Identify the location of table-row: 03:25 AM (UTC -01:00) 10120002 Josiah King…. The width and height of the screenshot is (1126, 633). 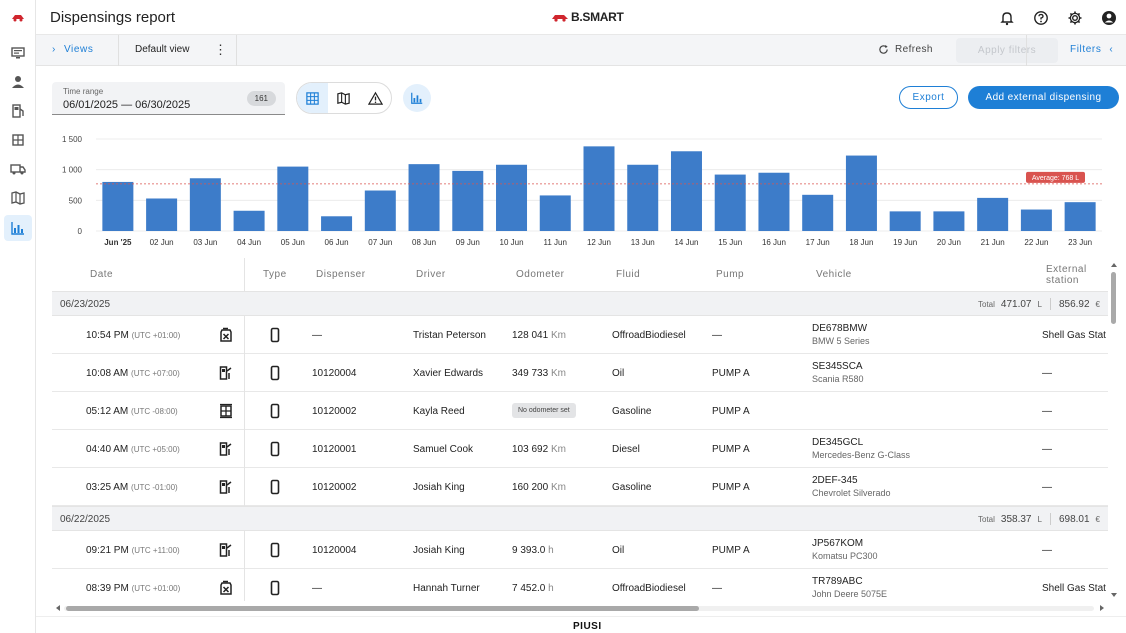
(580, 487).